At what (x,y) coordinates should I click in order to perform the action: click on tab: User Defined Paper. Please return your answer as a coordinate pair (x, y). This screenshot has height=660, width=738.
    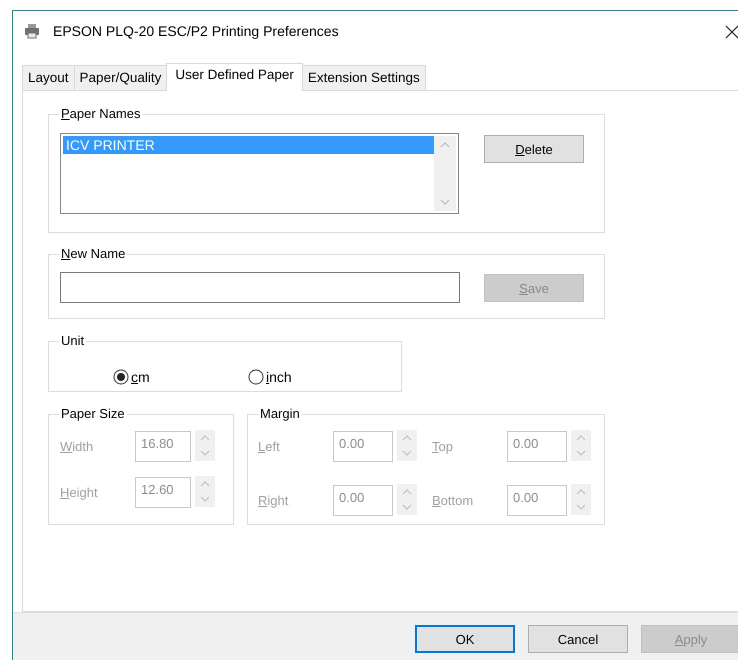
    Looking at the image, I should click on (234, 77).